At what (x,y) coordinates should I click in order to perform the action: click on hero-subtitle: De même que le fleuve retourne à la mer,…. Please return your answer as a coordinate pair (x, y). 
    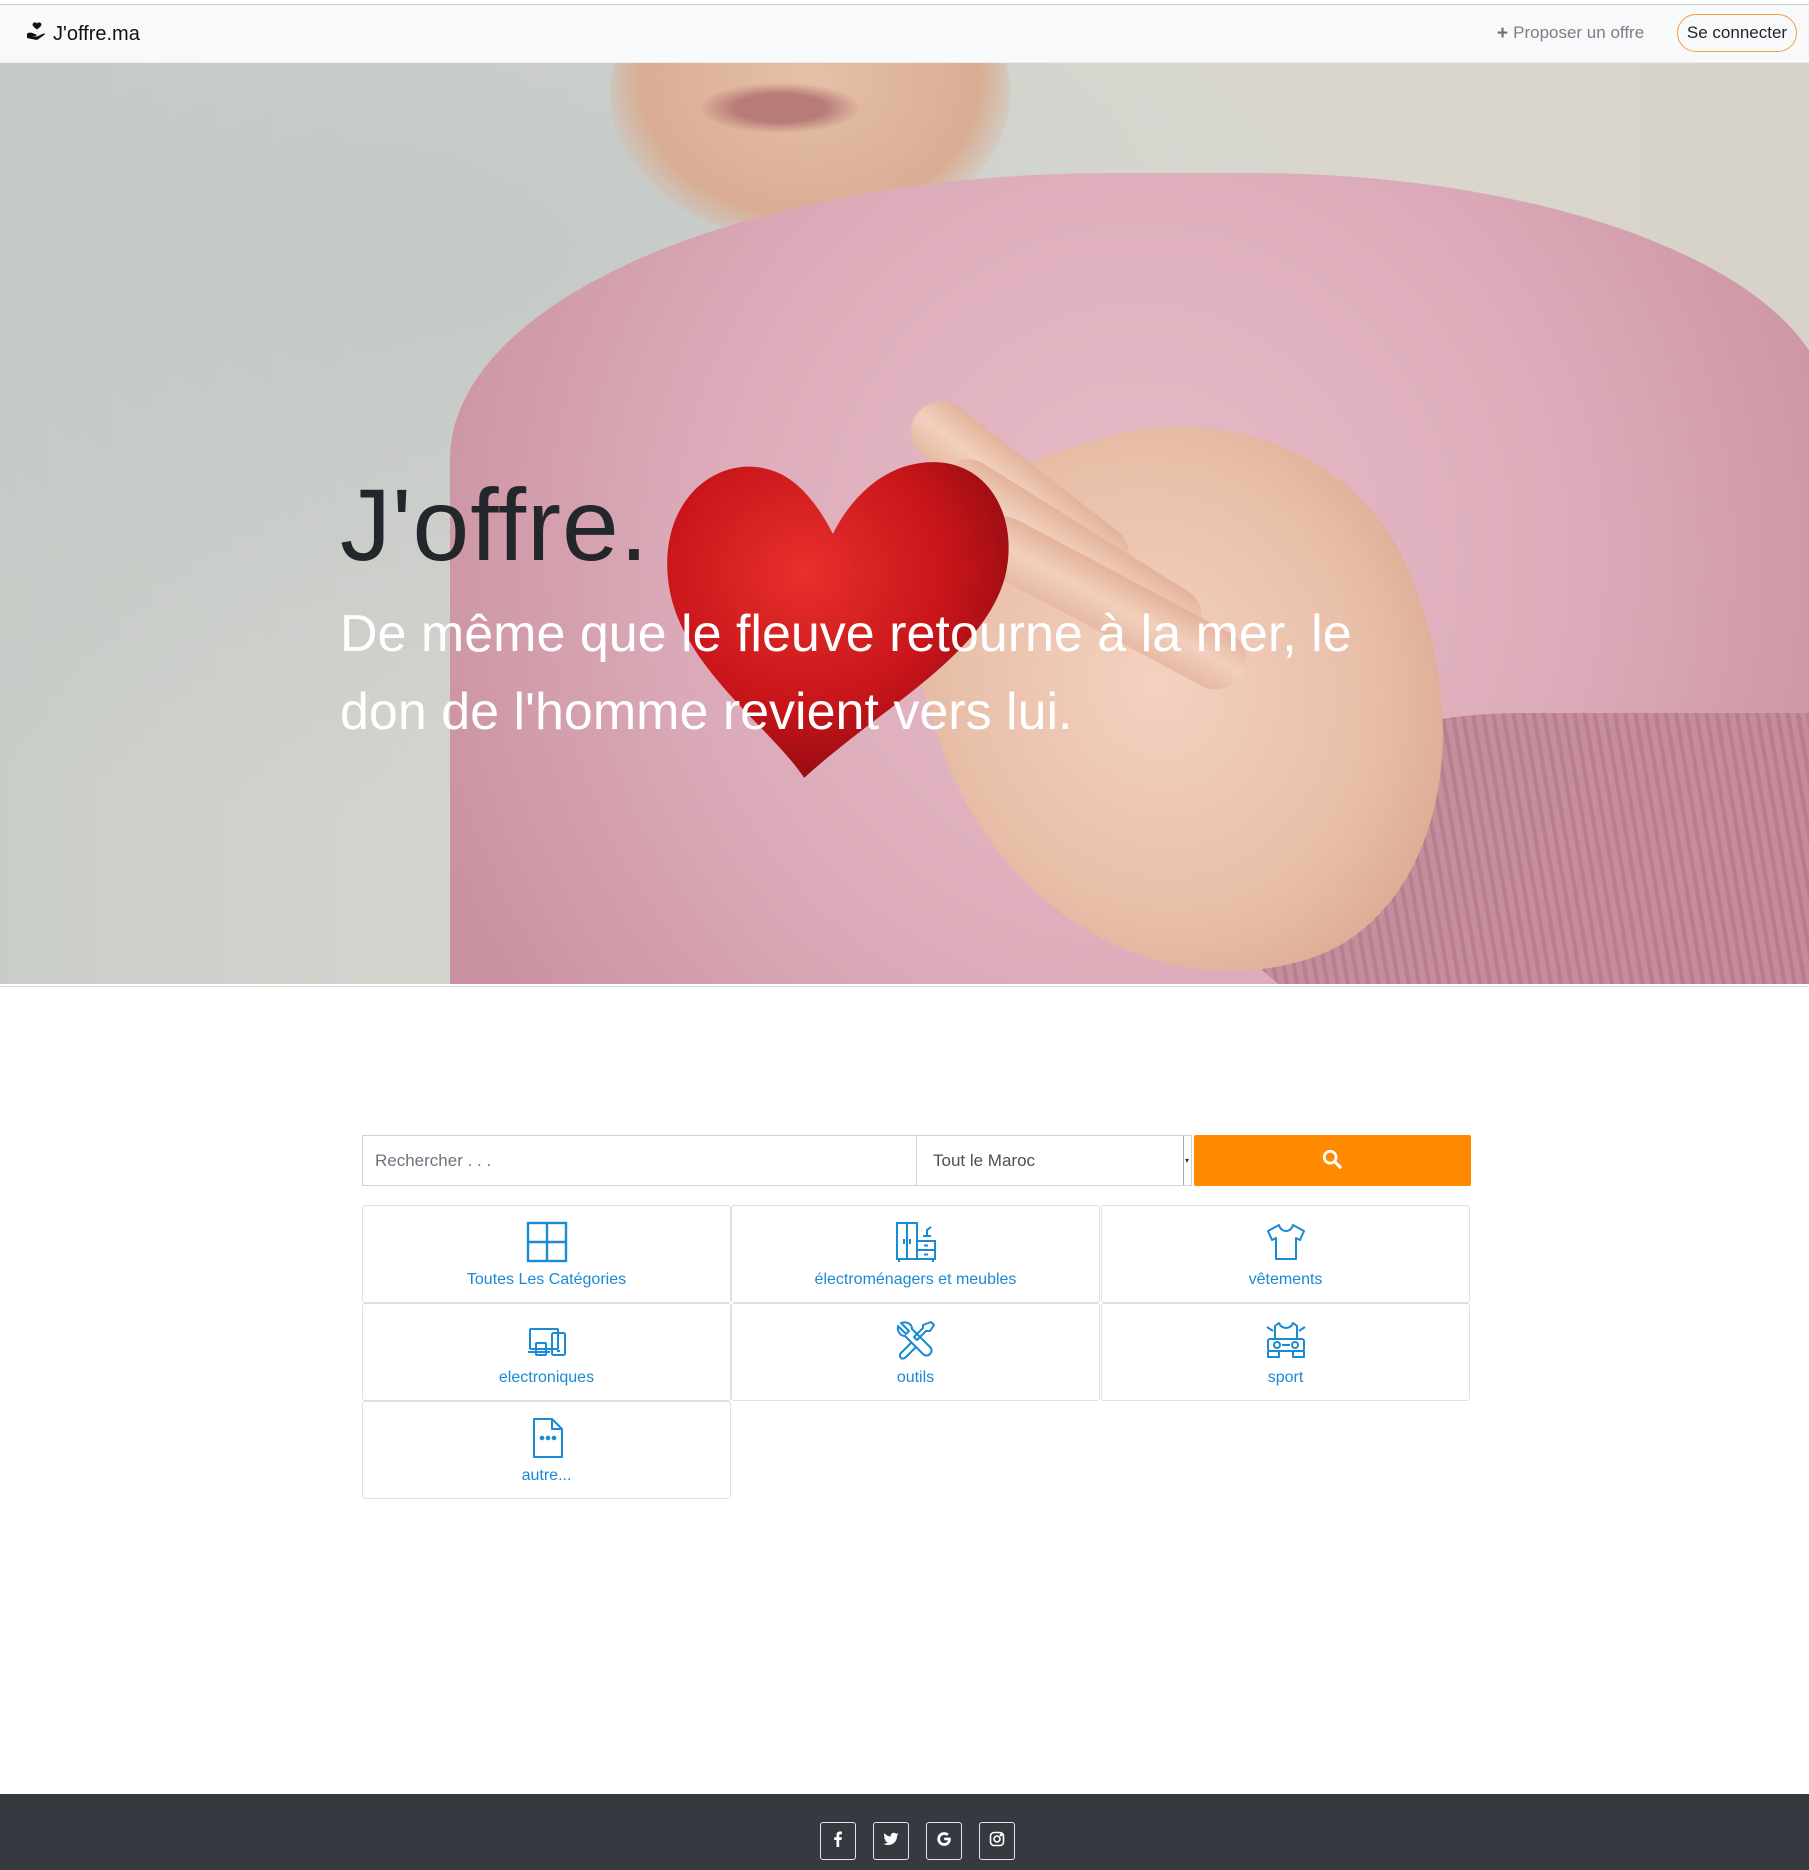
    Looking at the image, I should click on (846, 673).